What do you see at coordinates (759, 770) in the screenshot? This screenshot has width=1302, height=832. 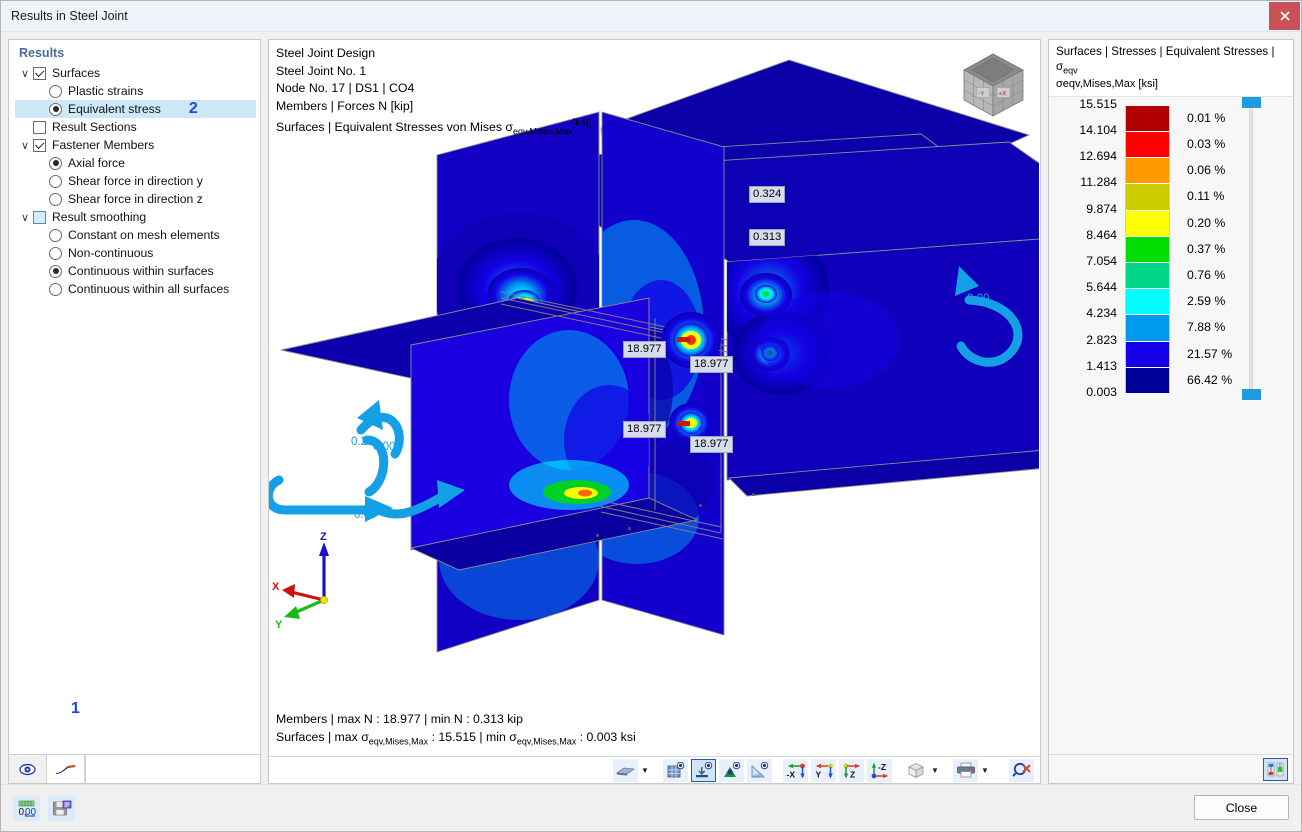 I see `show-dimensions-button` at bounding box center [759, 770].